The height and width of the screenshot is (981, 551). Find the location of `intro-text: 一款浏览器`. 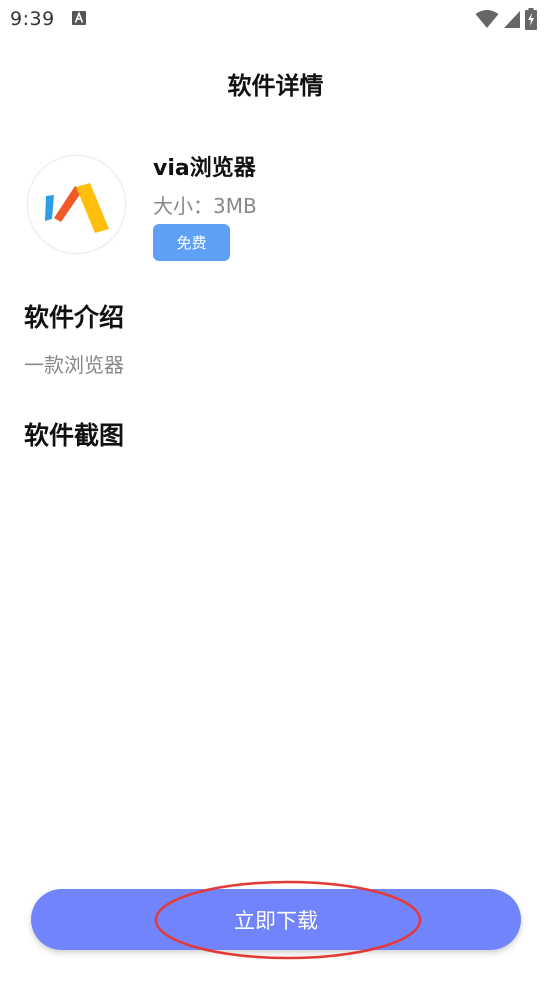

intro-text: 一款浏览器 is located at coordinates (74, 365).